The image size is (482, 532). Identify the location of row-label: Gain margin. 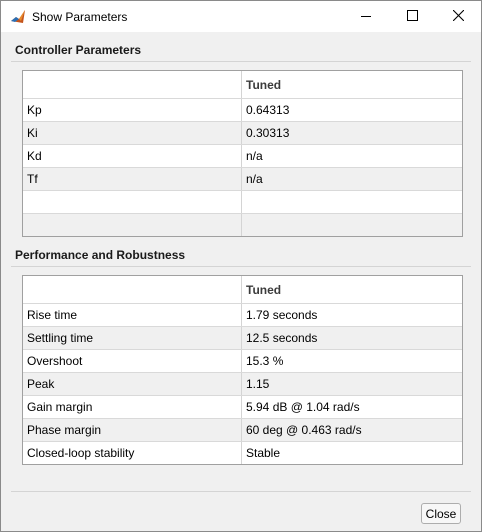
(132, 407).